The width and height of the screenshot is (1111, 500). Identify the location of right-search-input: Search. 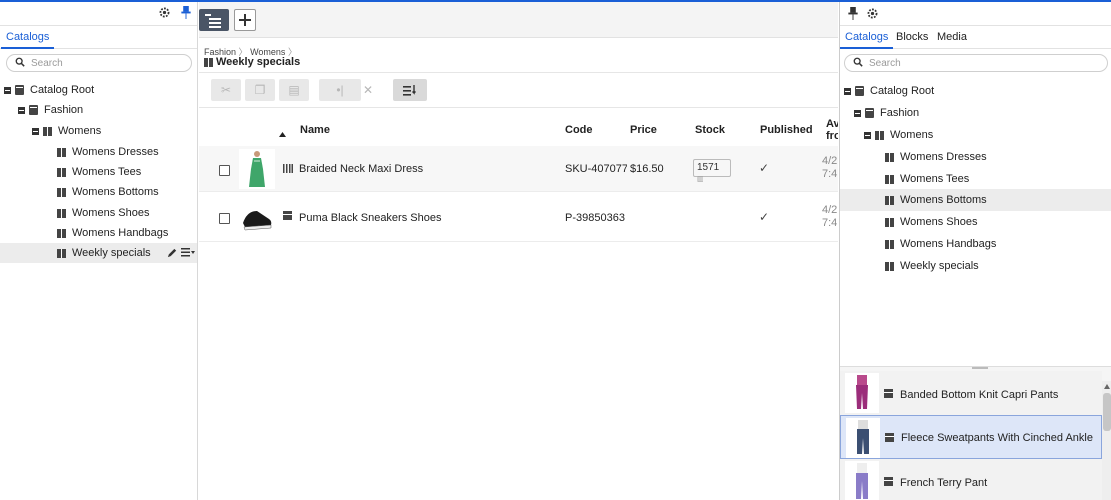
(976, 63).